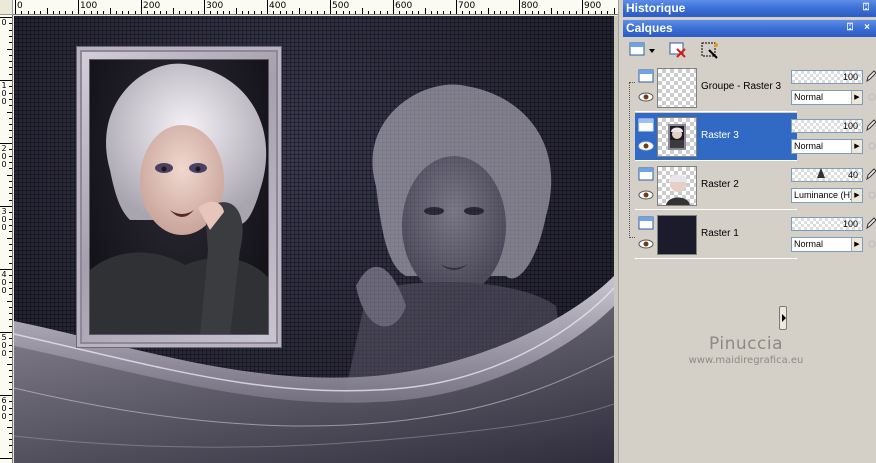 The height and width of the screenshot is (463, 876). I want to click on layer-row-raster-2: Raster 2, so click(716, 186).